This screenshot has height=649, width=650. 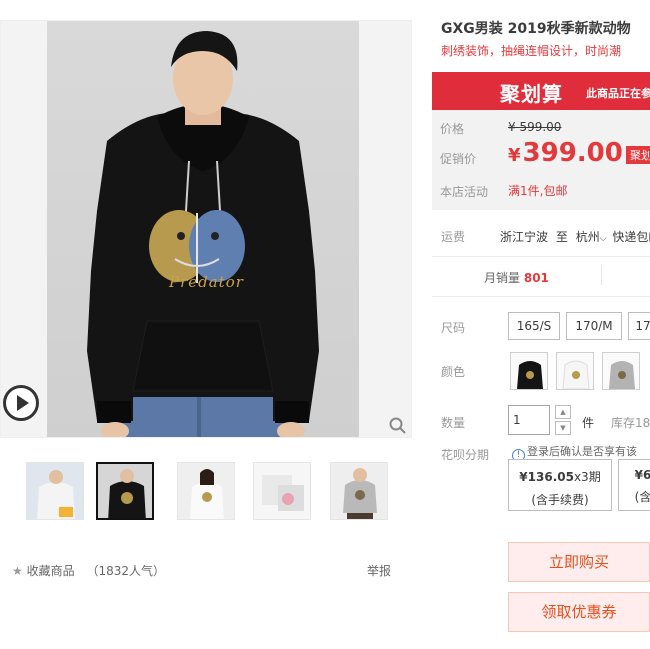 I want to click on plan-fee: (含, so click(x=642, y=497).